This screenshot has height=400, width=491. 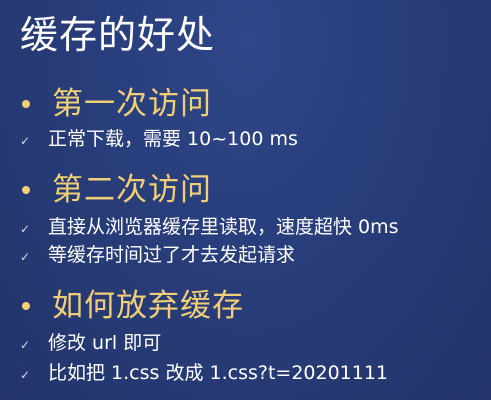 I want to click on list-item: ✓ 等缓存时间过了才去发起请求, so click(x=157, y=255).